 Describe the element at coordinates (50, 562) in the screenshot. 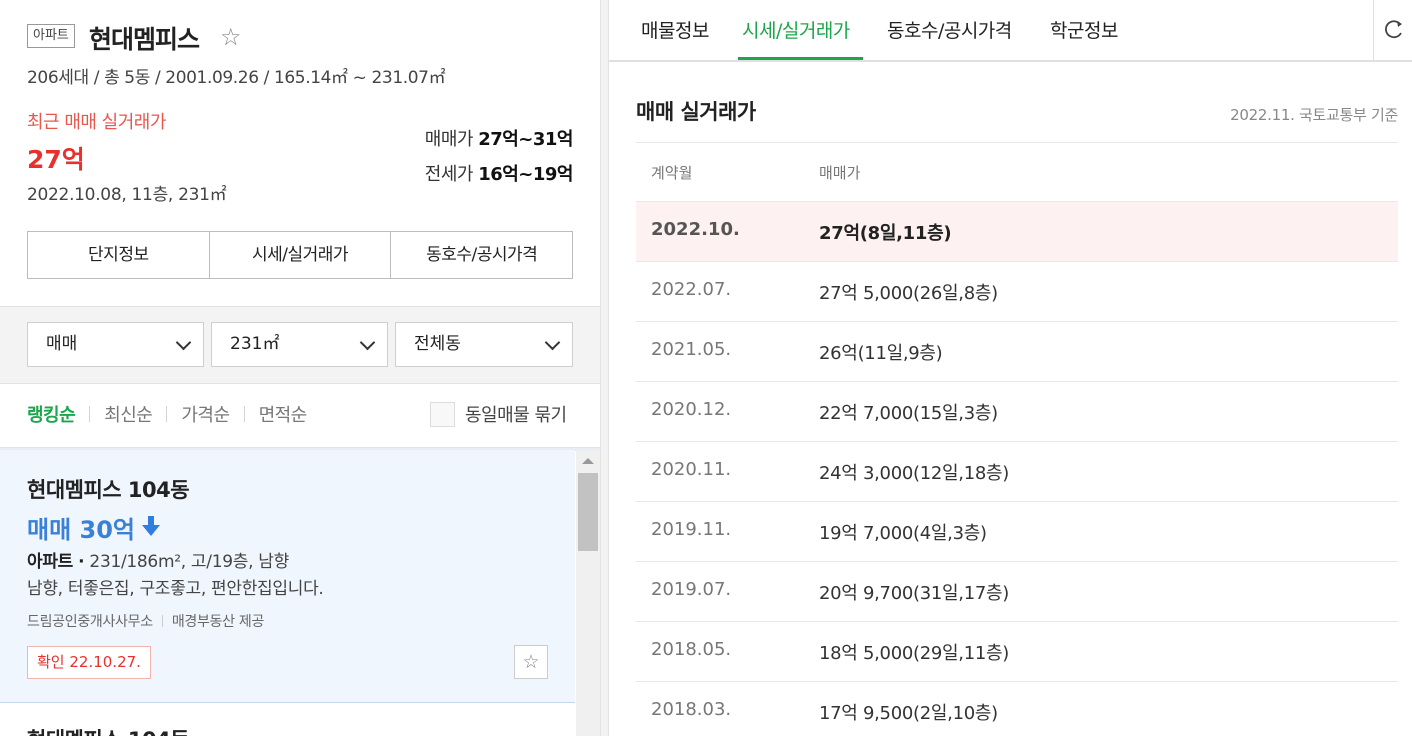

I see `listing-spec-type: 아파트` at that location.